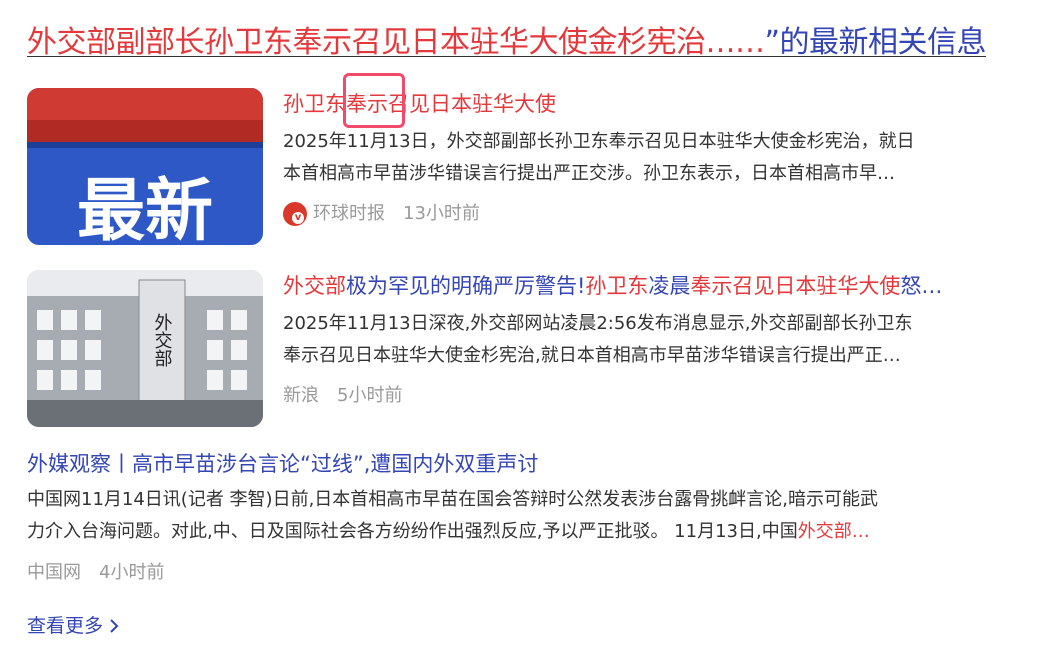 The height and width of the screenshot is (656, 1050). I want to click on result-2-meta: 新浪 5小时前, so click(342, 396).